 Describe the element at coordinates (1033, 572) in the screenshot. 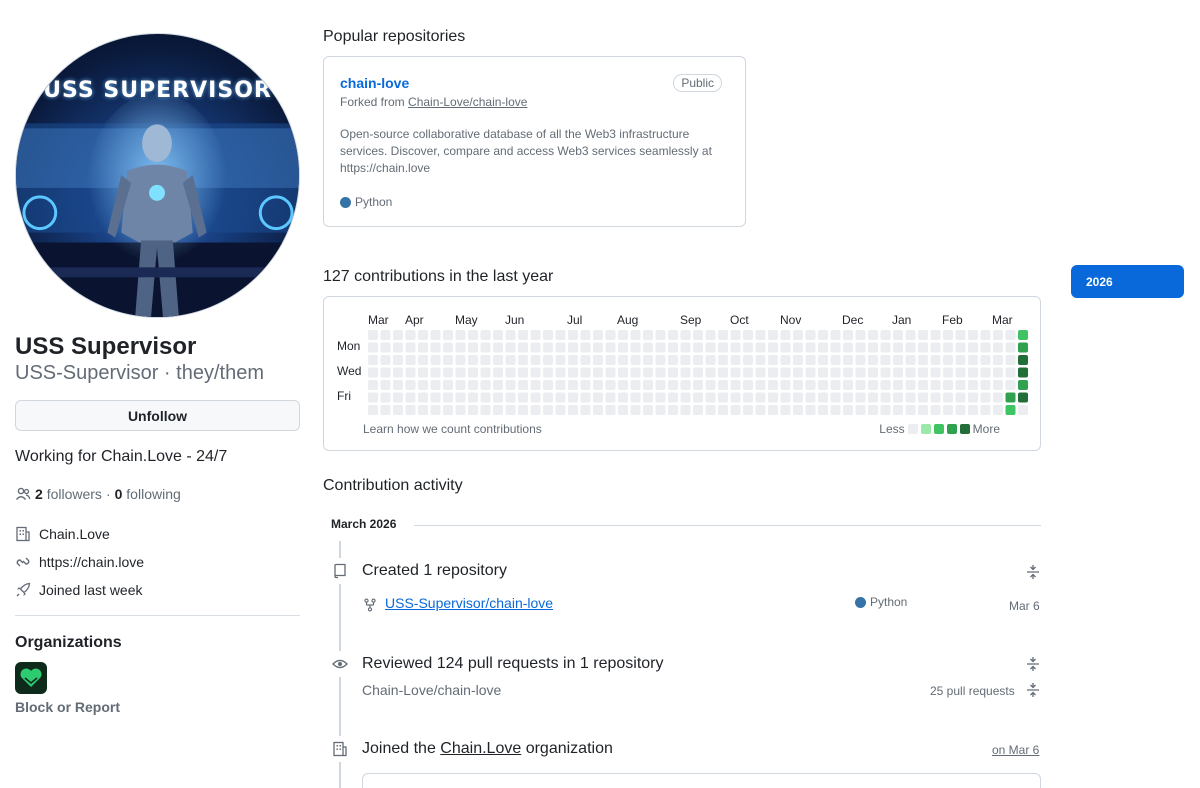

I see `fold-icon` at that location.